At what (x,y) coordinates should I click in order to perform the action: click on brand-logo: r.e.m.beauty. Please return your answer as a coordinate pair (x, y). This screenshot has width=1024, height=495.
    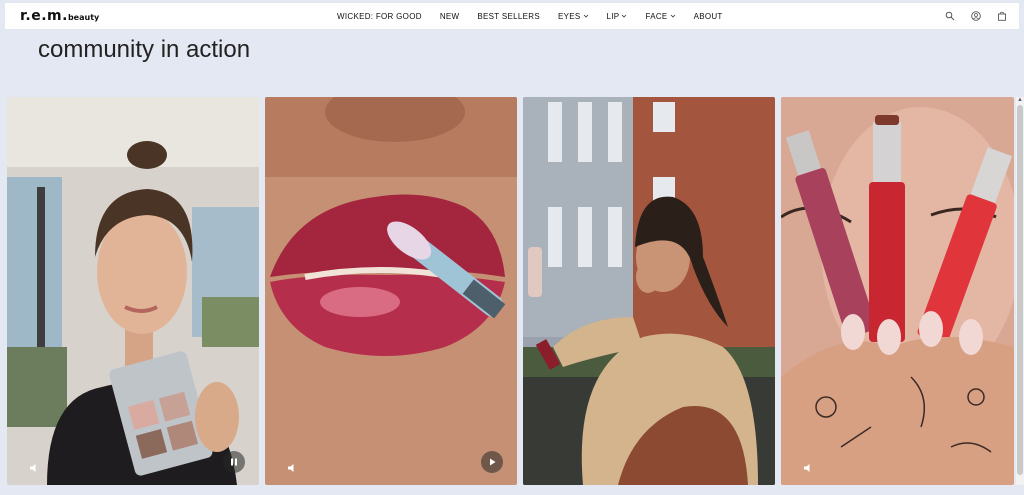
    Looking at the image, I should click on (59, 16).